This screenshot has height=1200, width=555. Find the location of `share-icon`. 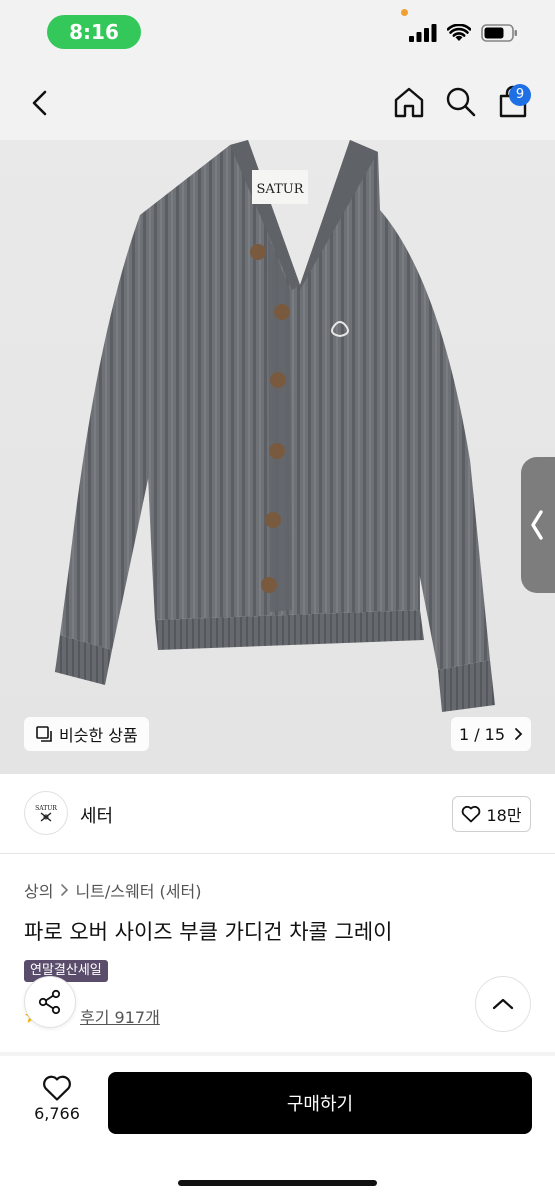

share-icon is located at coordinates (49, 1002).